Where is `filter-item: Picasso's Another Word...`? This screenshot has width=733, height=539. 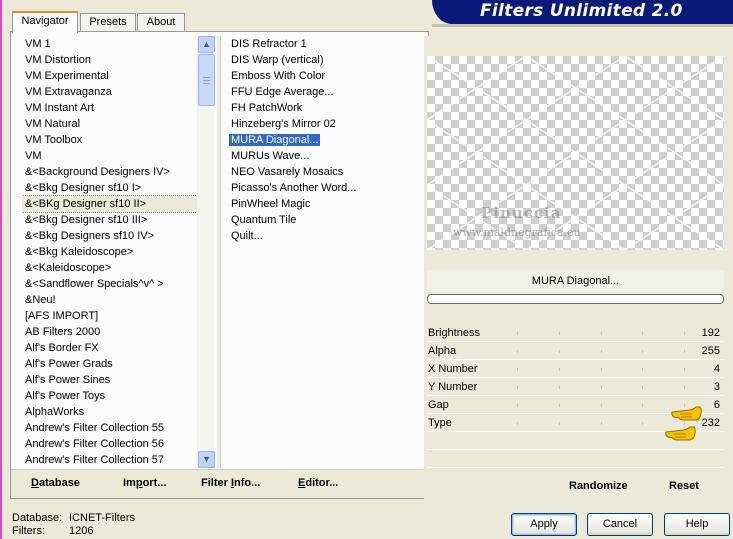
filter-item: Picasso's Another Word... is located at coordinates (323, 188).